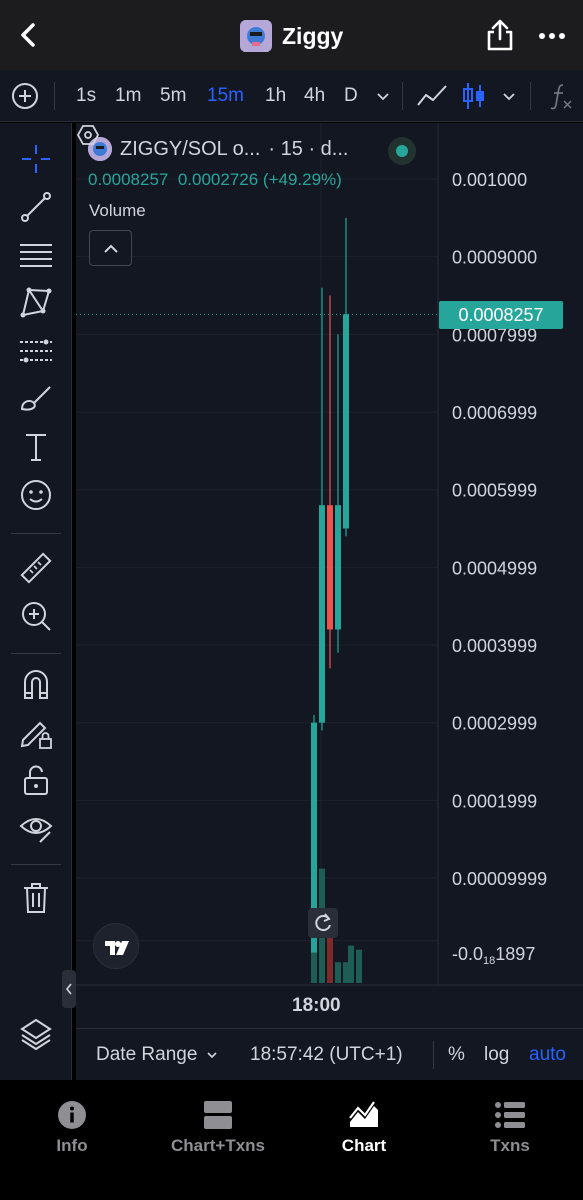 This screenshot has width=583, height=1200. What do you see at coordinates (494, 491) in the screenshot?
I see `price-tick-label: 0.0005999` at bounding box center [494, 491].